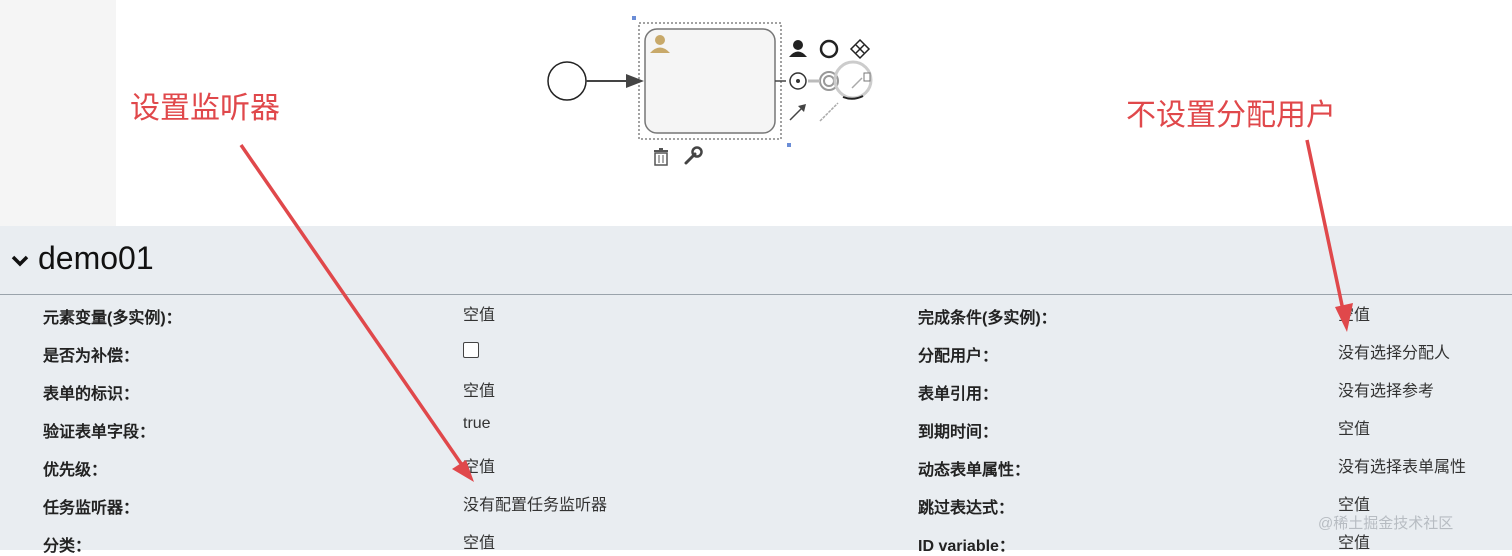  Describe the element at coordinates (958, 394) in the screenshot. I see `prop-label-form-reference: 表单引用：` at that location.